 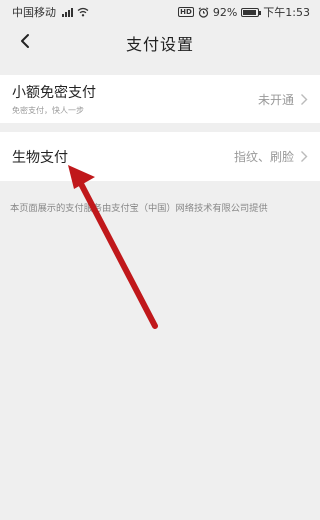 I want to click on battery-icon, so click(x=251, y=12).